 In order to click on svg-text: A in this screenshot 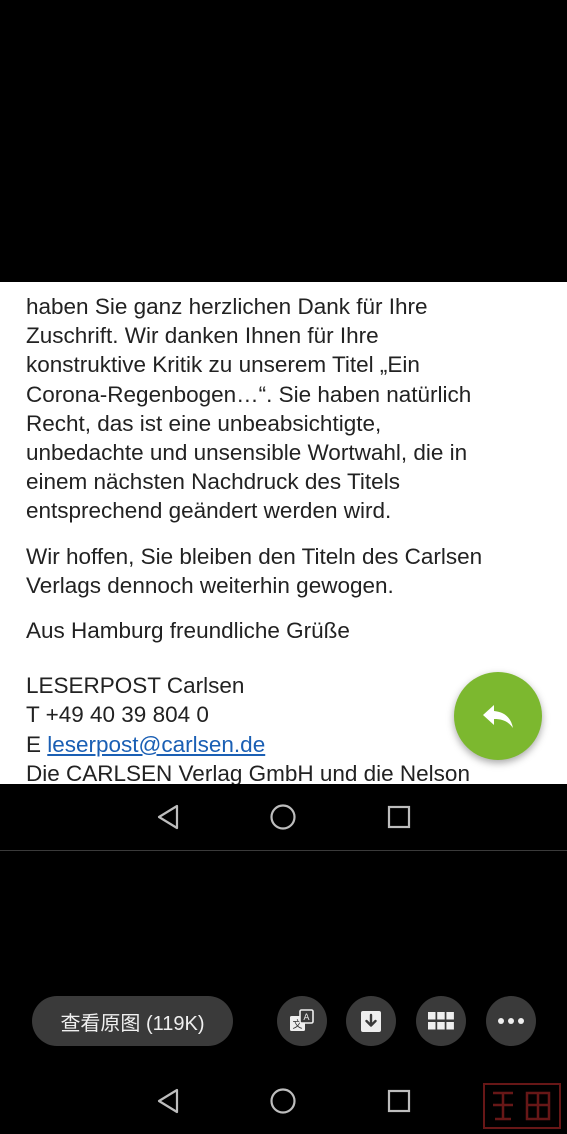, I will do `click(306, 1018)`.